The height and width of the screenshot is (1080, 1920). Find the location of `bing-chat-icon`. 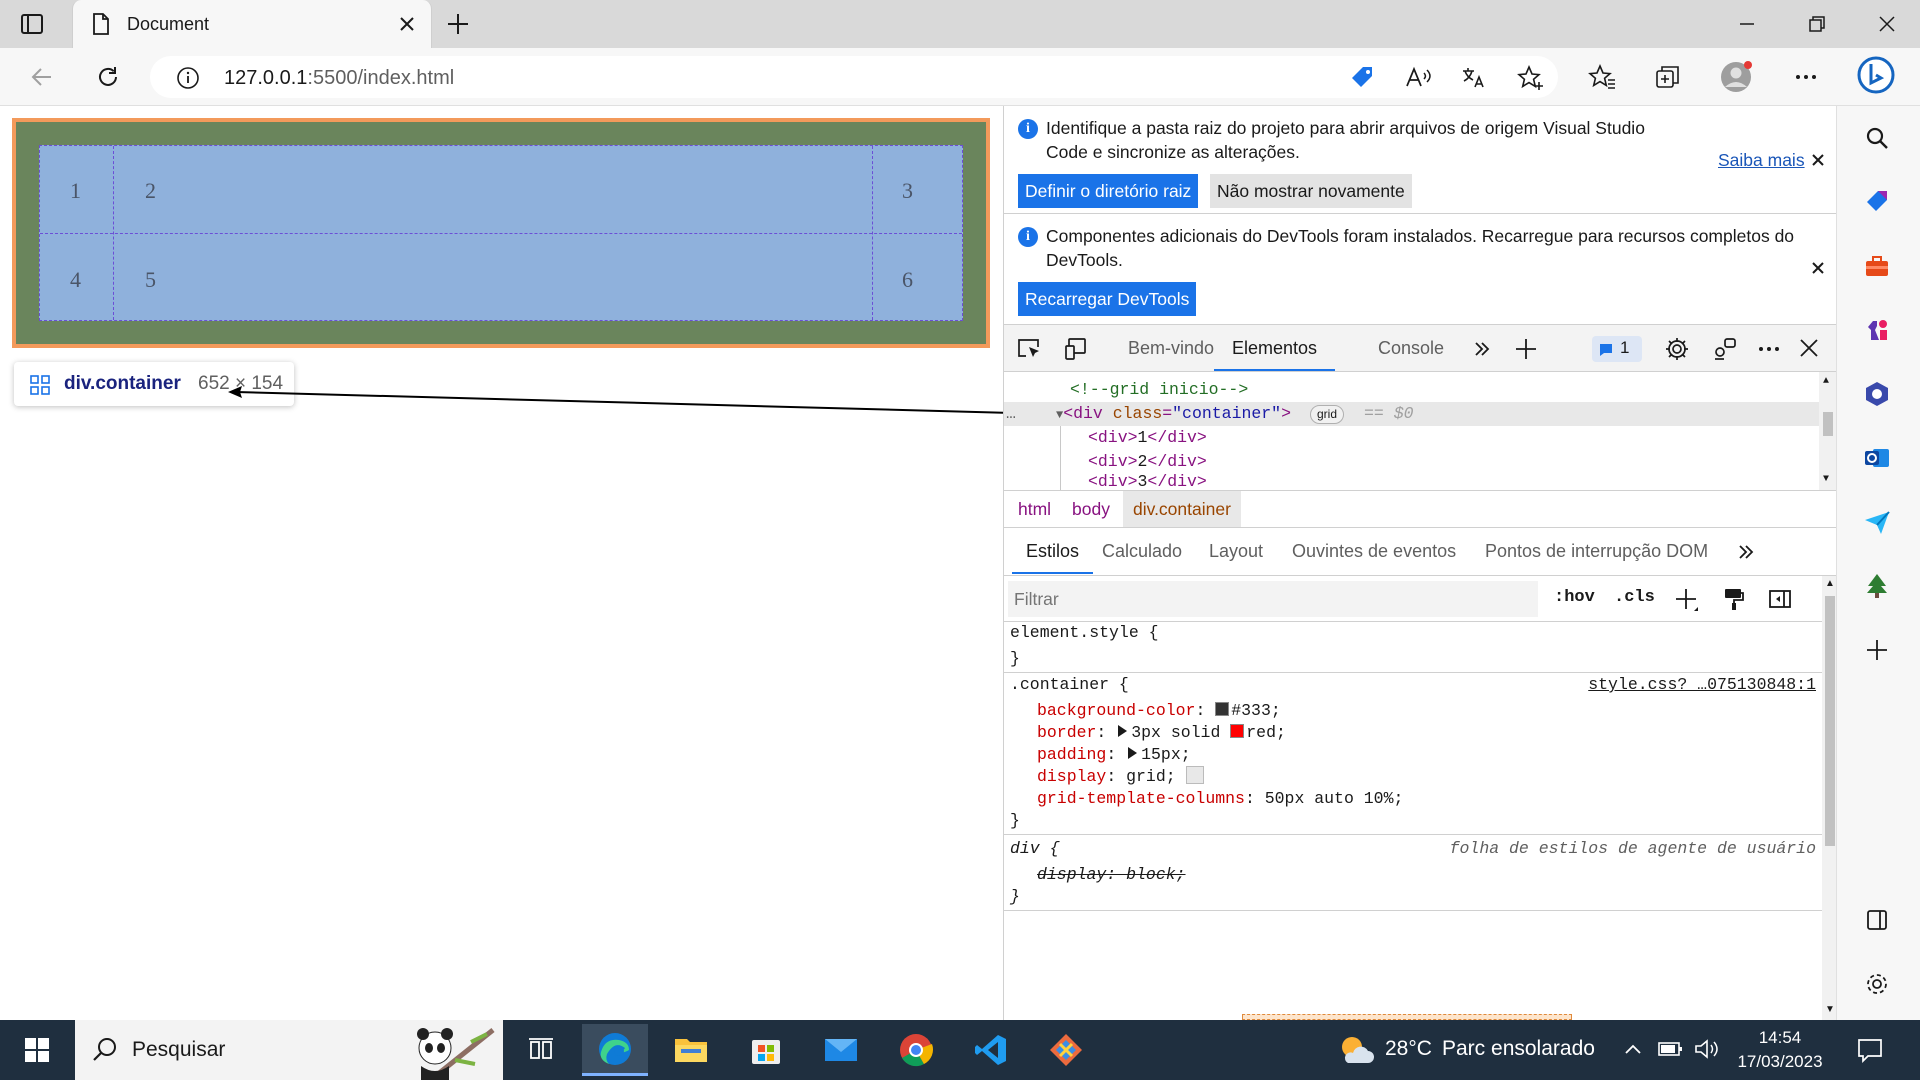

bing-chat-icon is located at coordinates (1876, 75).